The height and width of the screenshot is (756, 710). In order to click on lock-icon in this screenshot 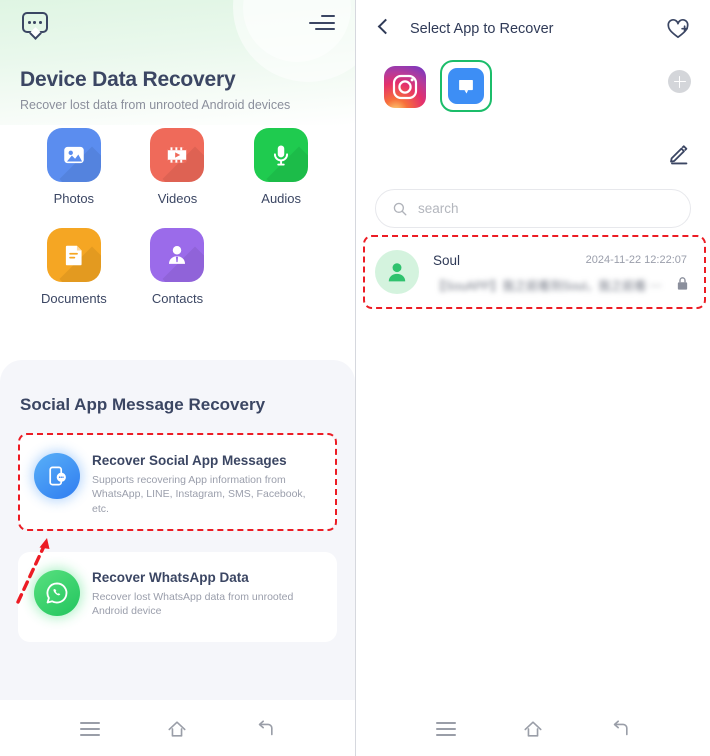, I will do `click(682, 286)`.